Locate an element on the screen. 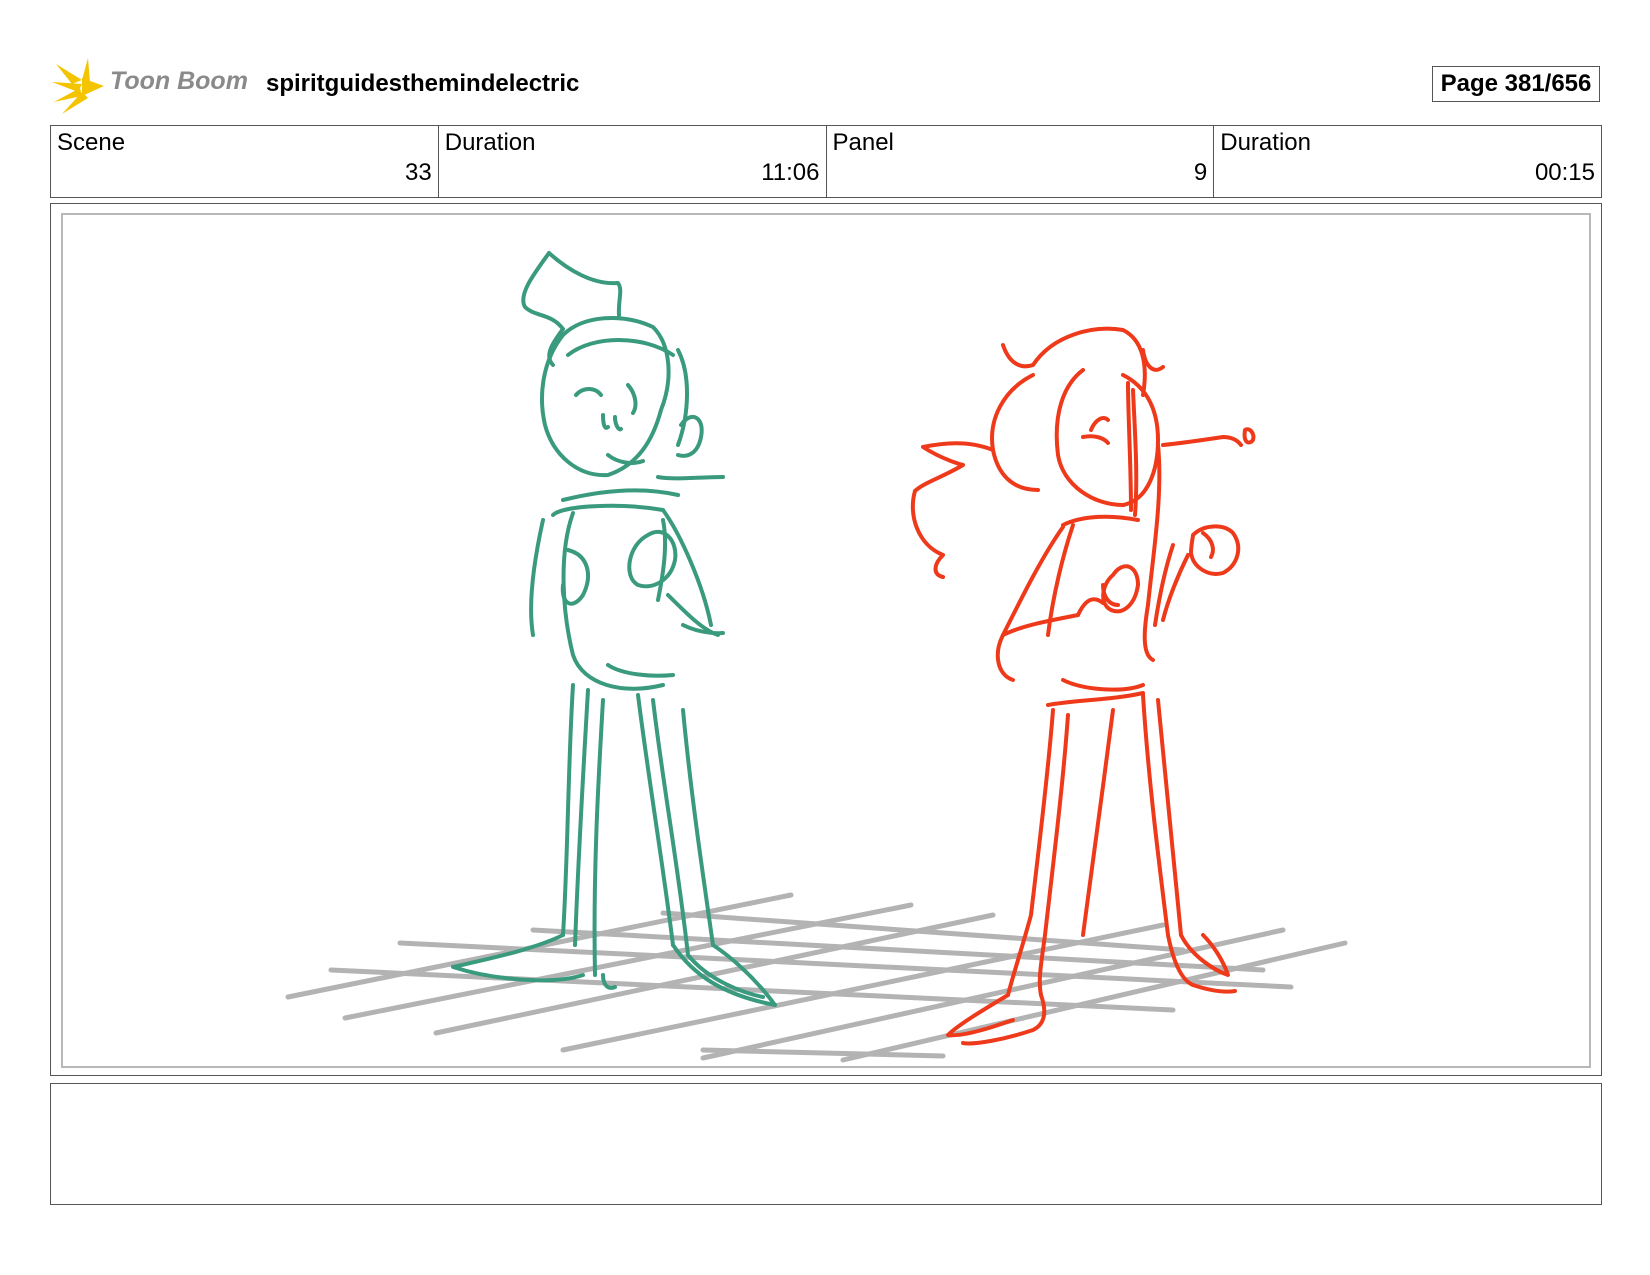 The width and height of the screenshot is (1650, 1275). scene-value: 33 is located at coordinates (418, 172).